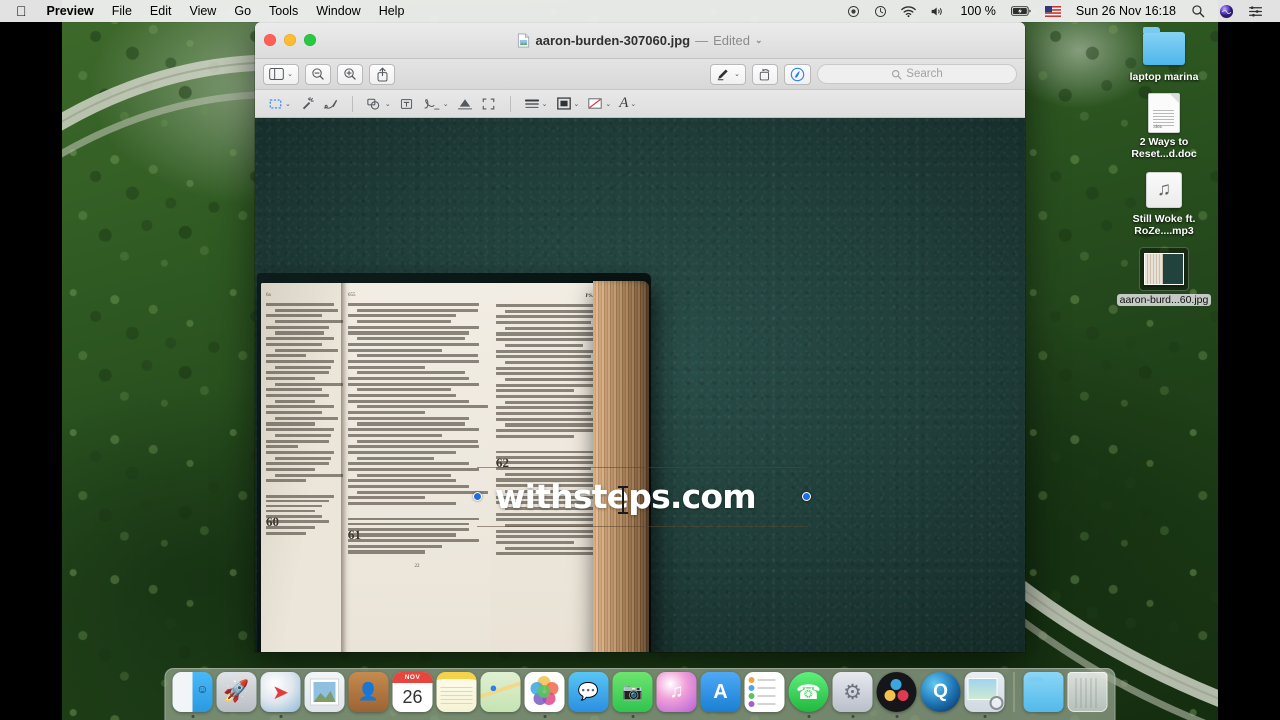 This screenshot has width=1280, height=720. Describe the element at coordinates (407, 104) in the screenshot. I see `text-tool` at that location.